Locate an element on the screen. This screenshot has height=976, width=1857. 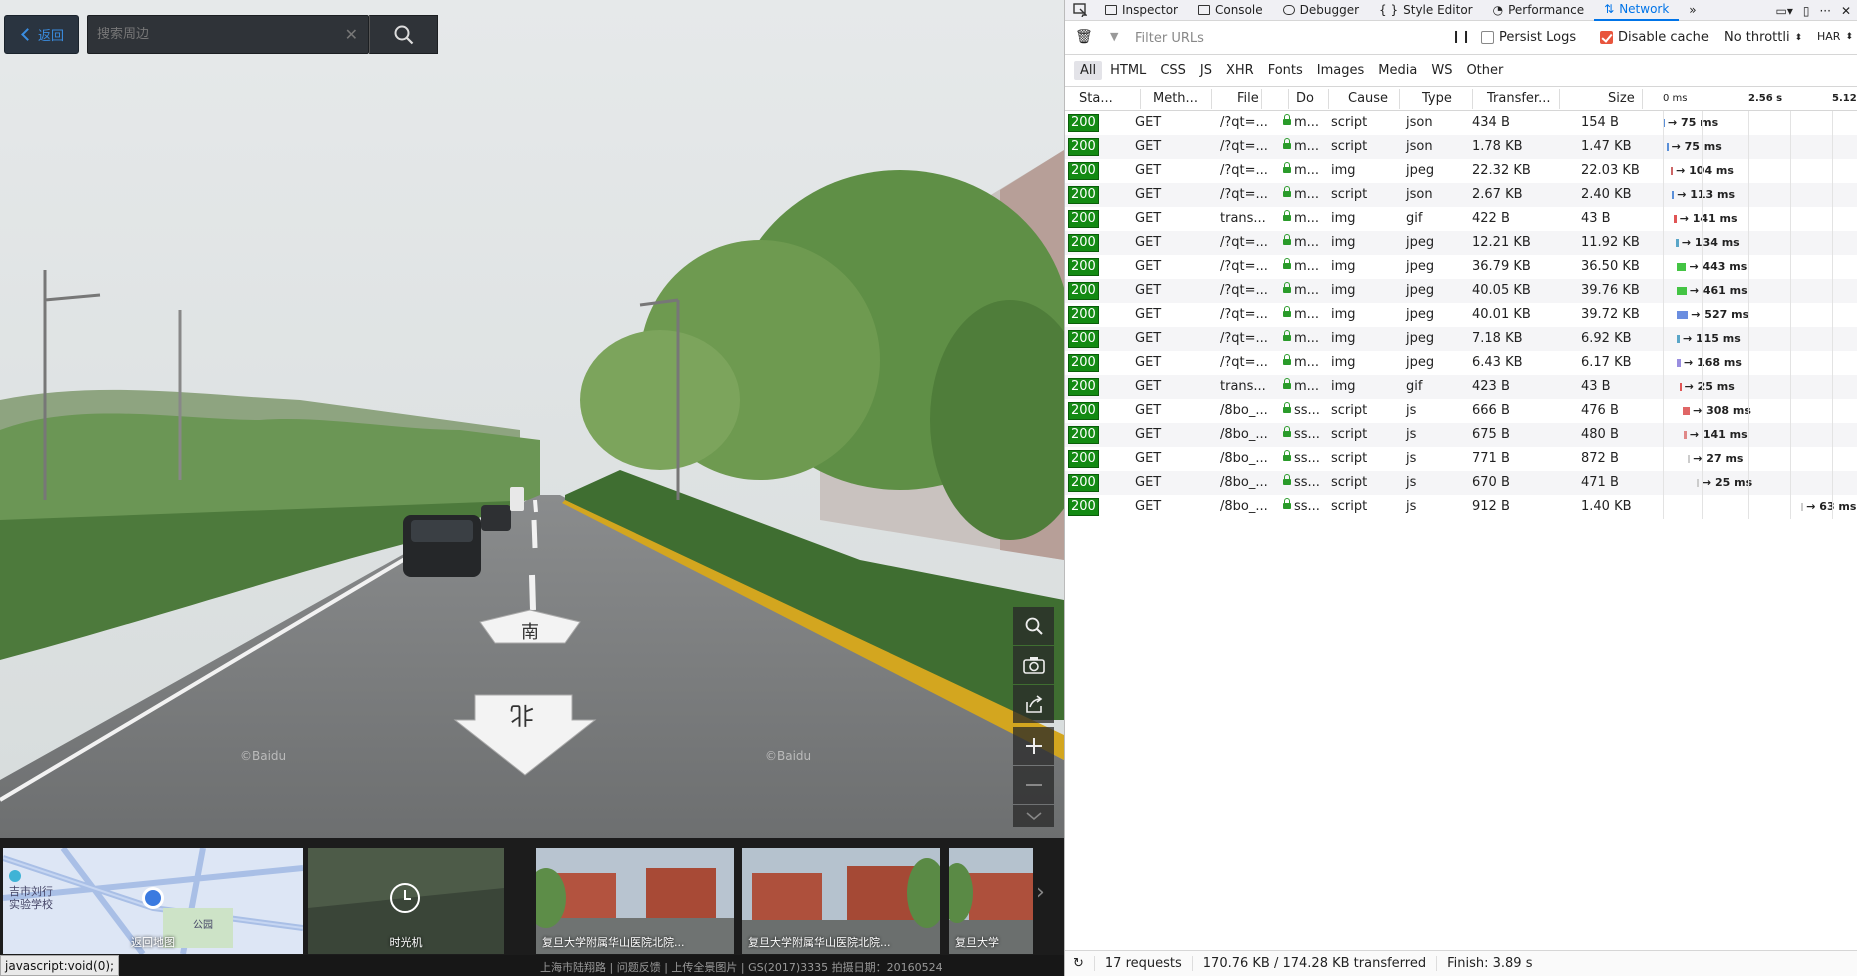
filter-xhr: XHR is located at coordinates (1240, 70).